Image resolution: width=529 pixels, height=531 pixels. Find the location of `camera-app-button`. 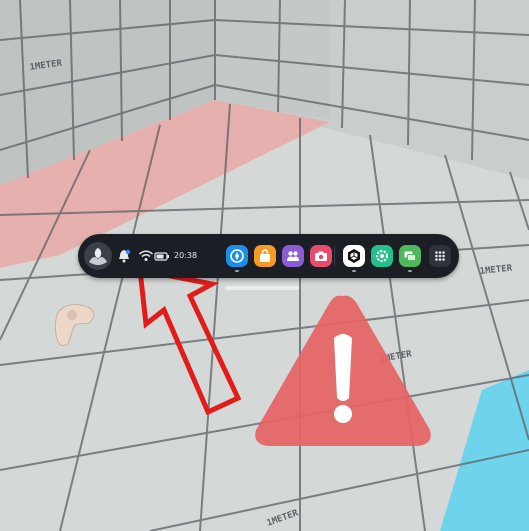

camera-app-button is located at coordinates (321, 256).